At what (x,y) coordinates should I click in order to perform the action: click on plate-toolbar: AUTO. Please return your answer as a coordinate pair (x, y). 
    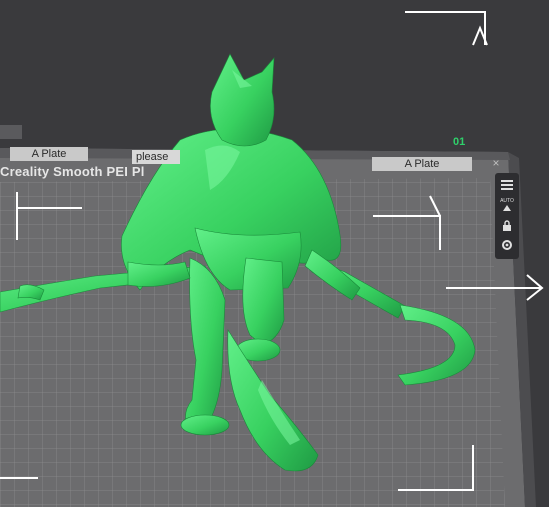
    Looking at the image, I should click on (507, 216).